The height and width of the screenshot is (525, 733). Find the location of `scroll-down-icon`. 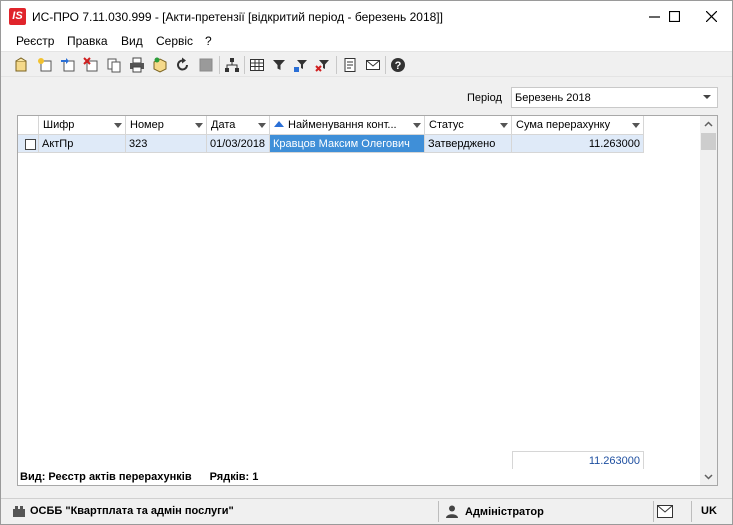

scroll-down-icon is located at coordinates (708, 476).